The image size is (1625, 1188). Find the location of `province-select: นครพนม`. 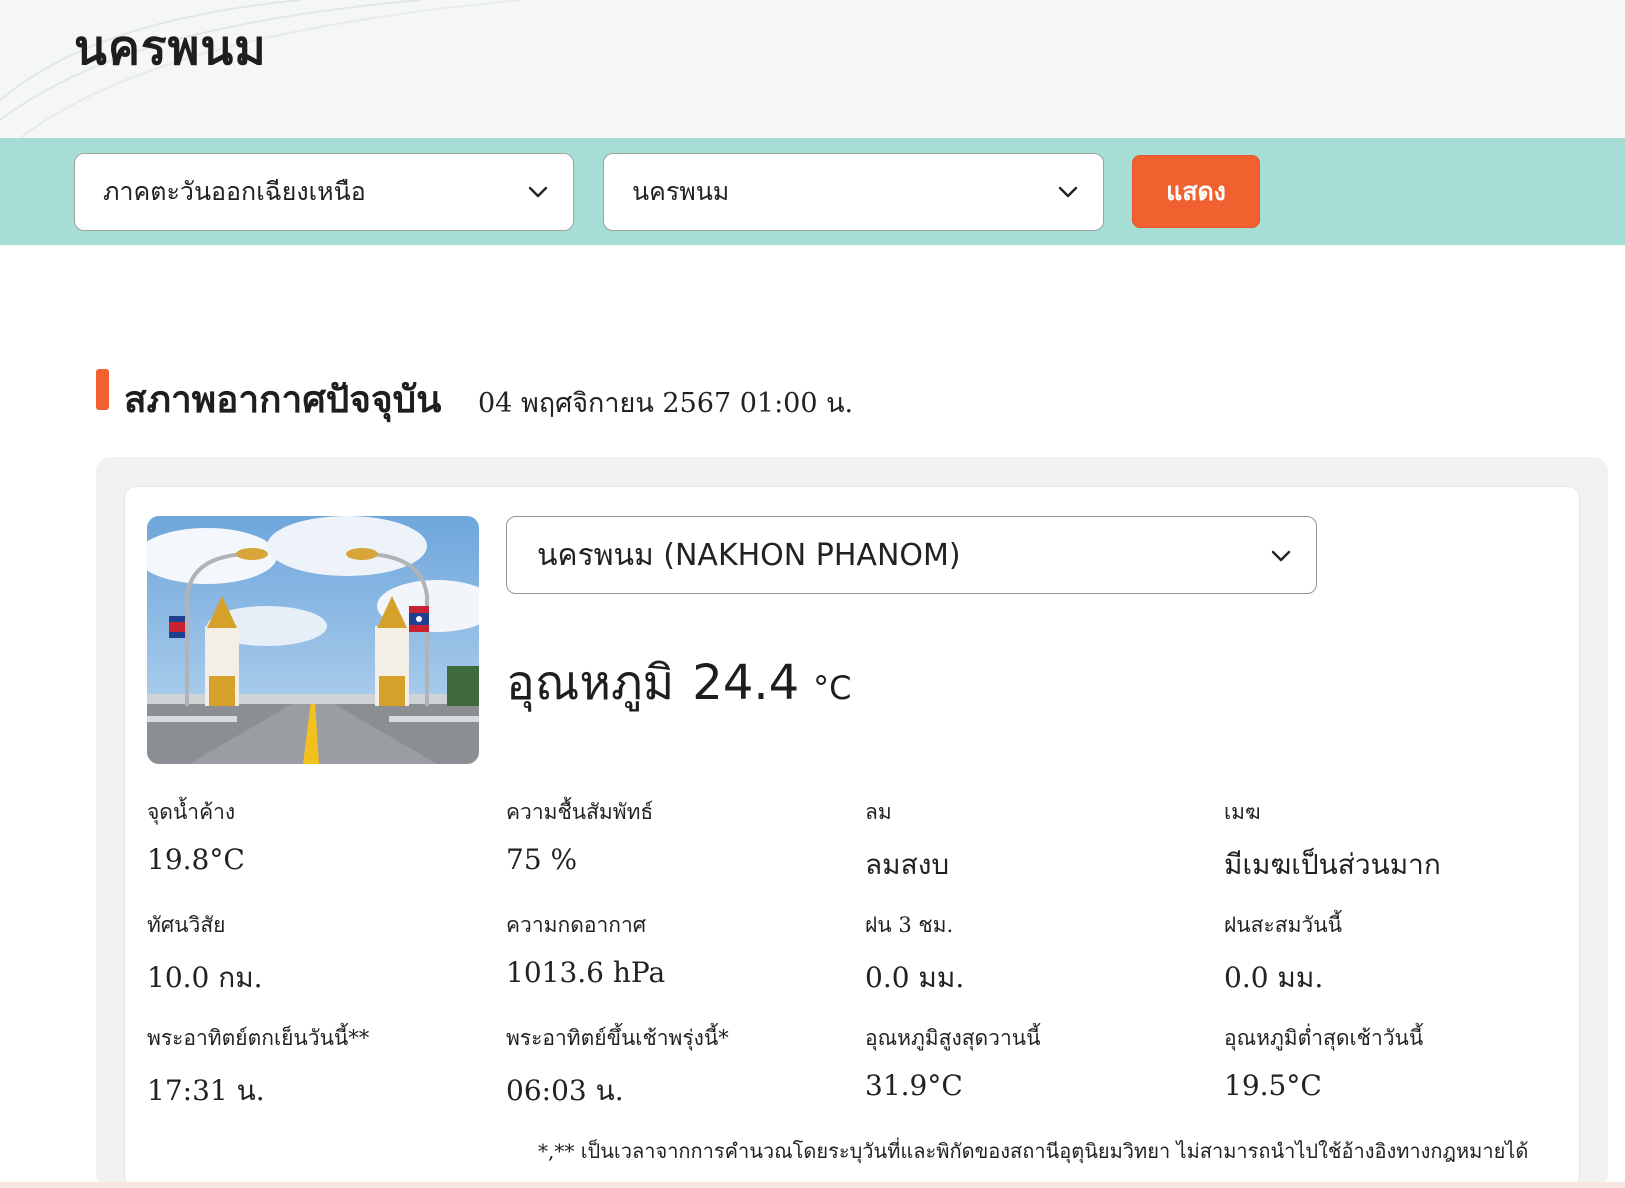

province-select: นครพนม is located at coordinates (853, 192).